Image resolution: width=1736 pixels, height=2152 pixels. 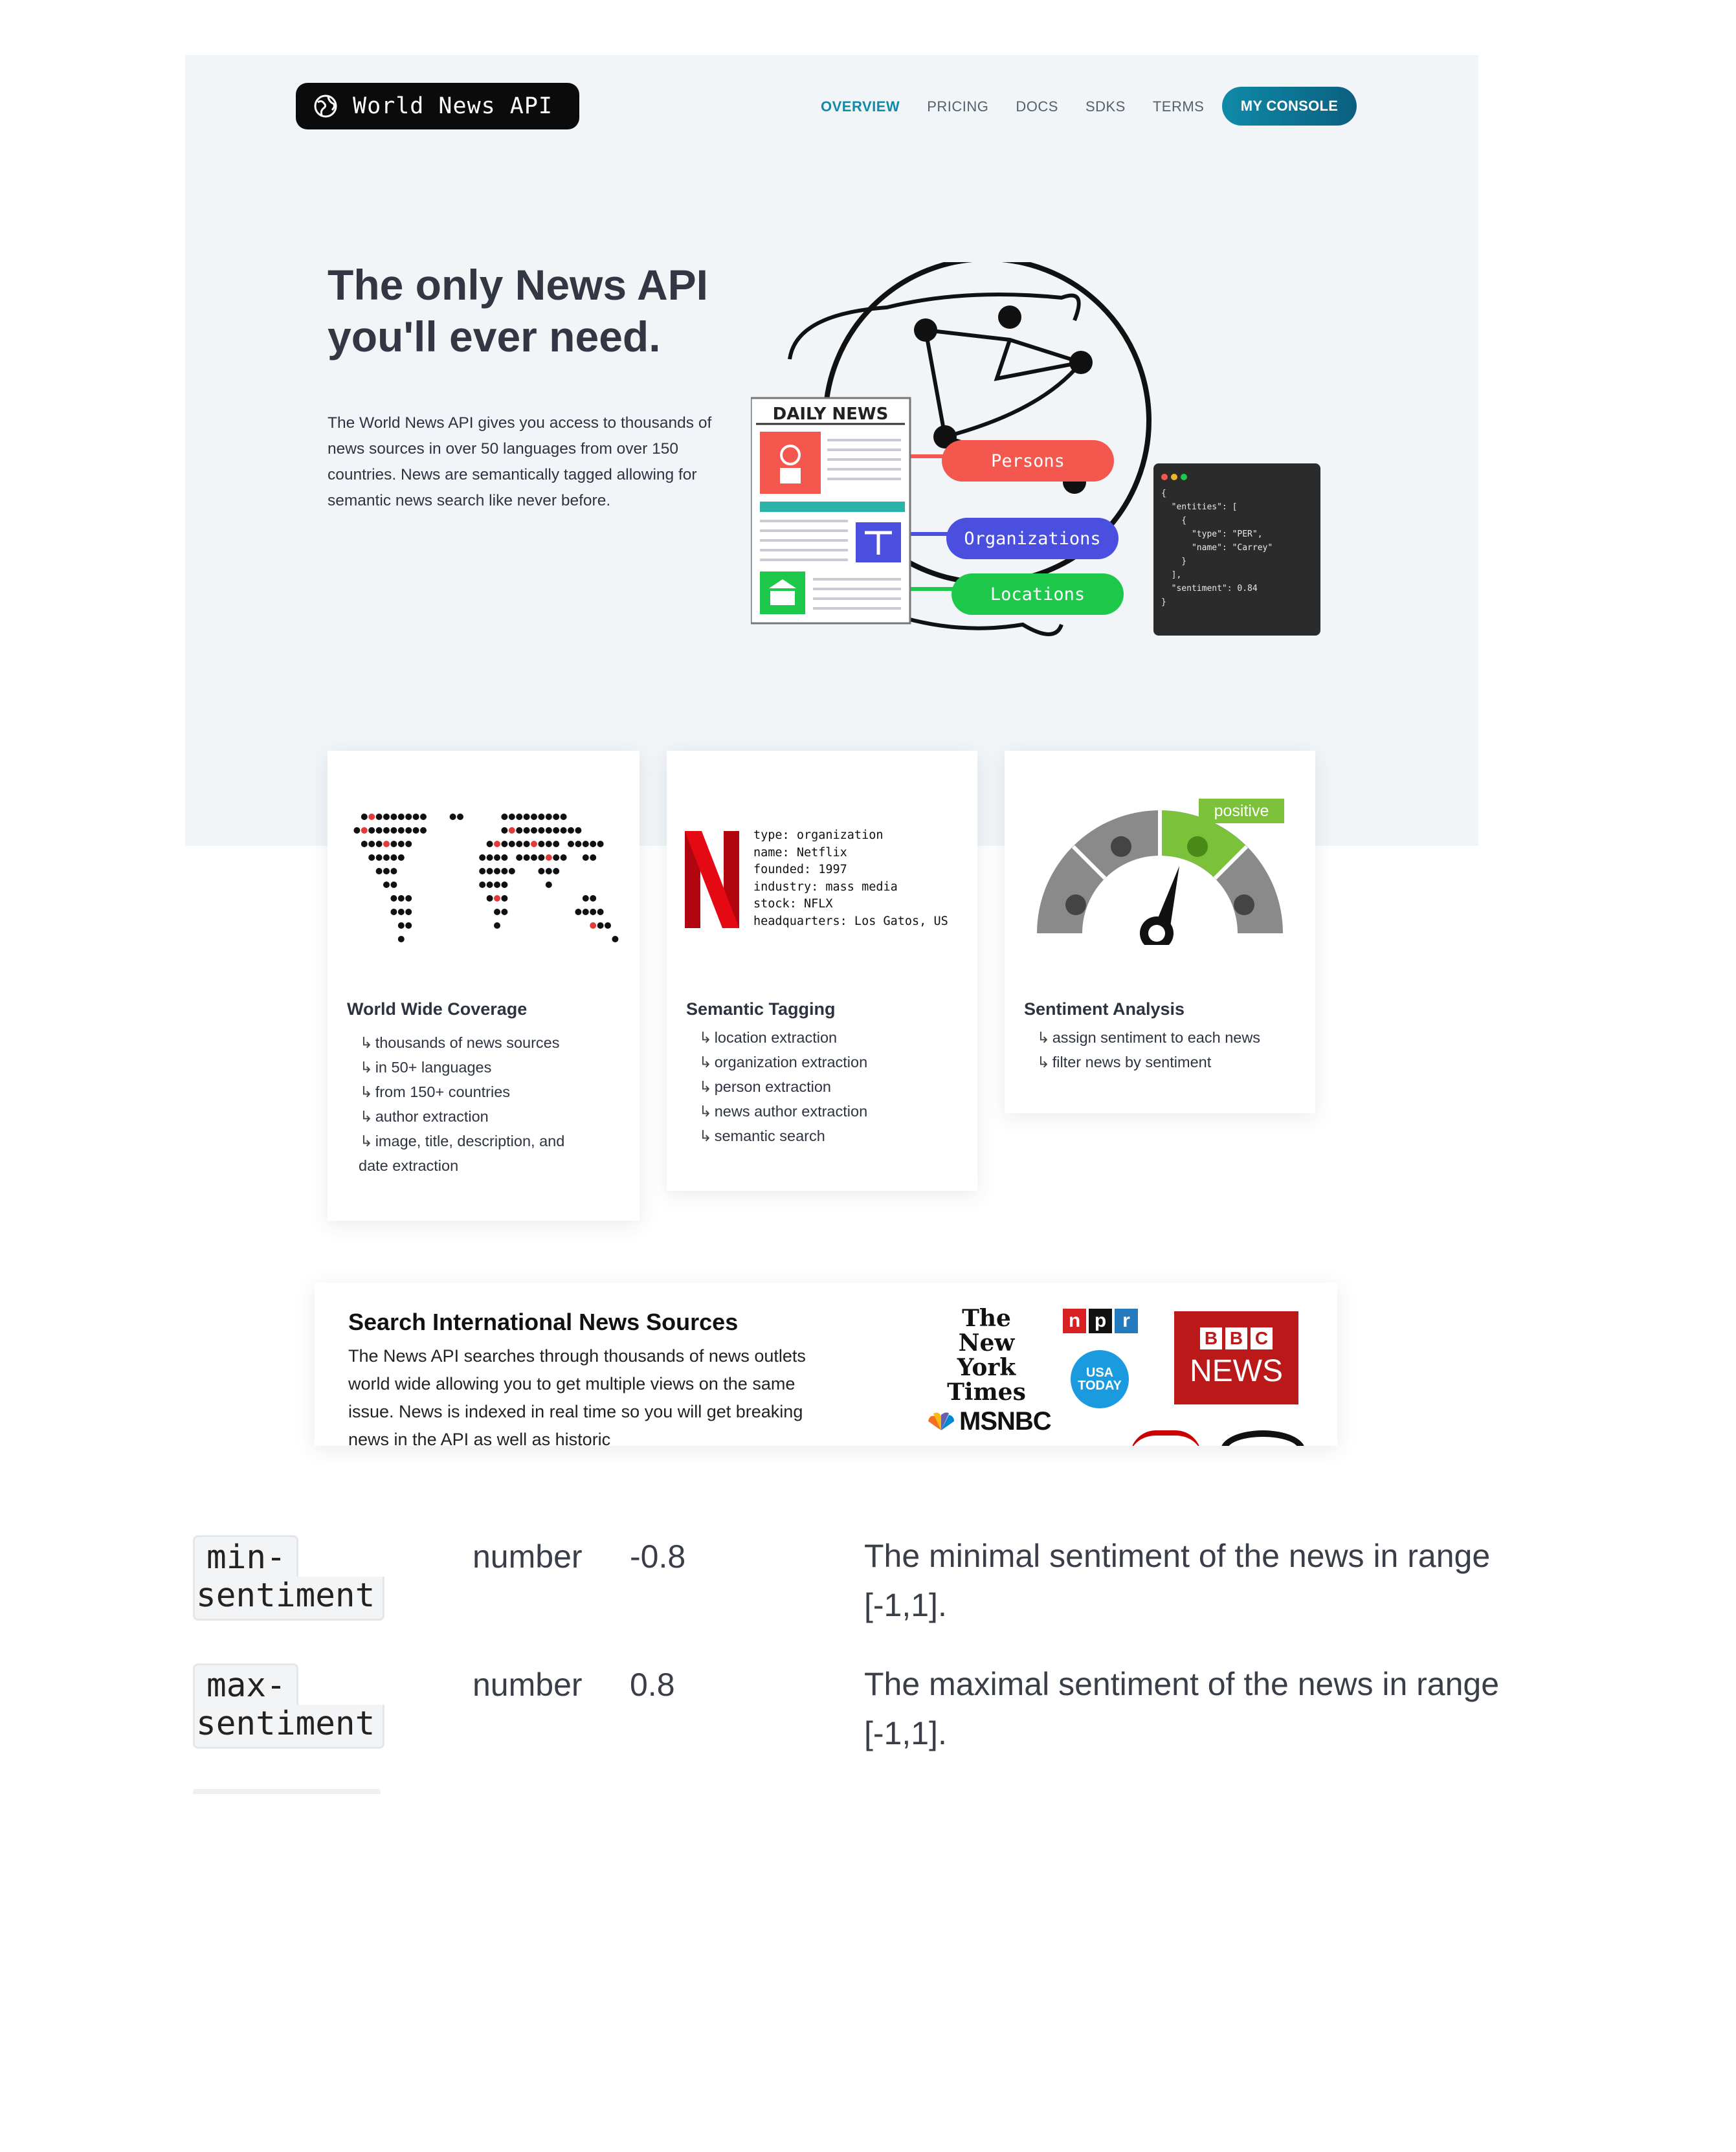 I want to click on persons-tag: Persons, so click(x=1028, y=461).